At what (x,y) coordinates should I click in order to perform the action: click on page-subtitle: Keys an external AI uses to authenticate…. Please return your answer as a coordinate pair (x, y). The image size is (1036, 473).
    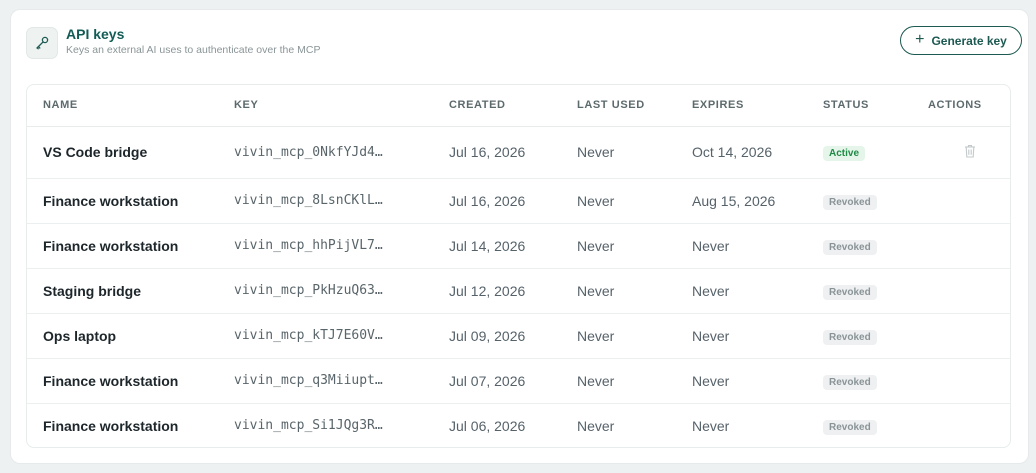
    Looking at the image, I should click on (193, 50).